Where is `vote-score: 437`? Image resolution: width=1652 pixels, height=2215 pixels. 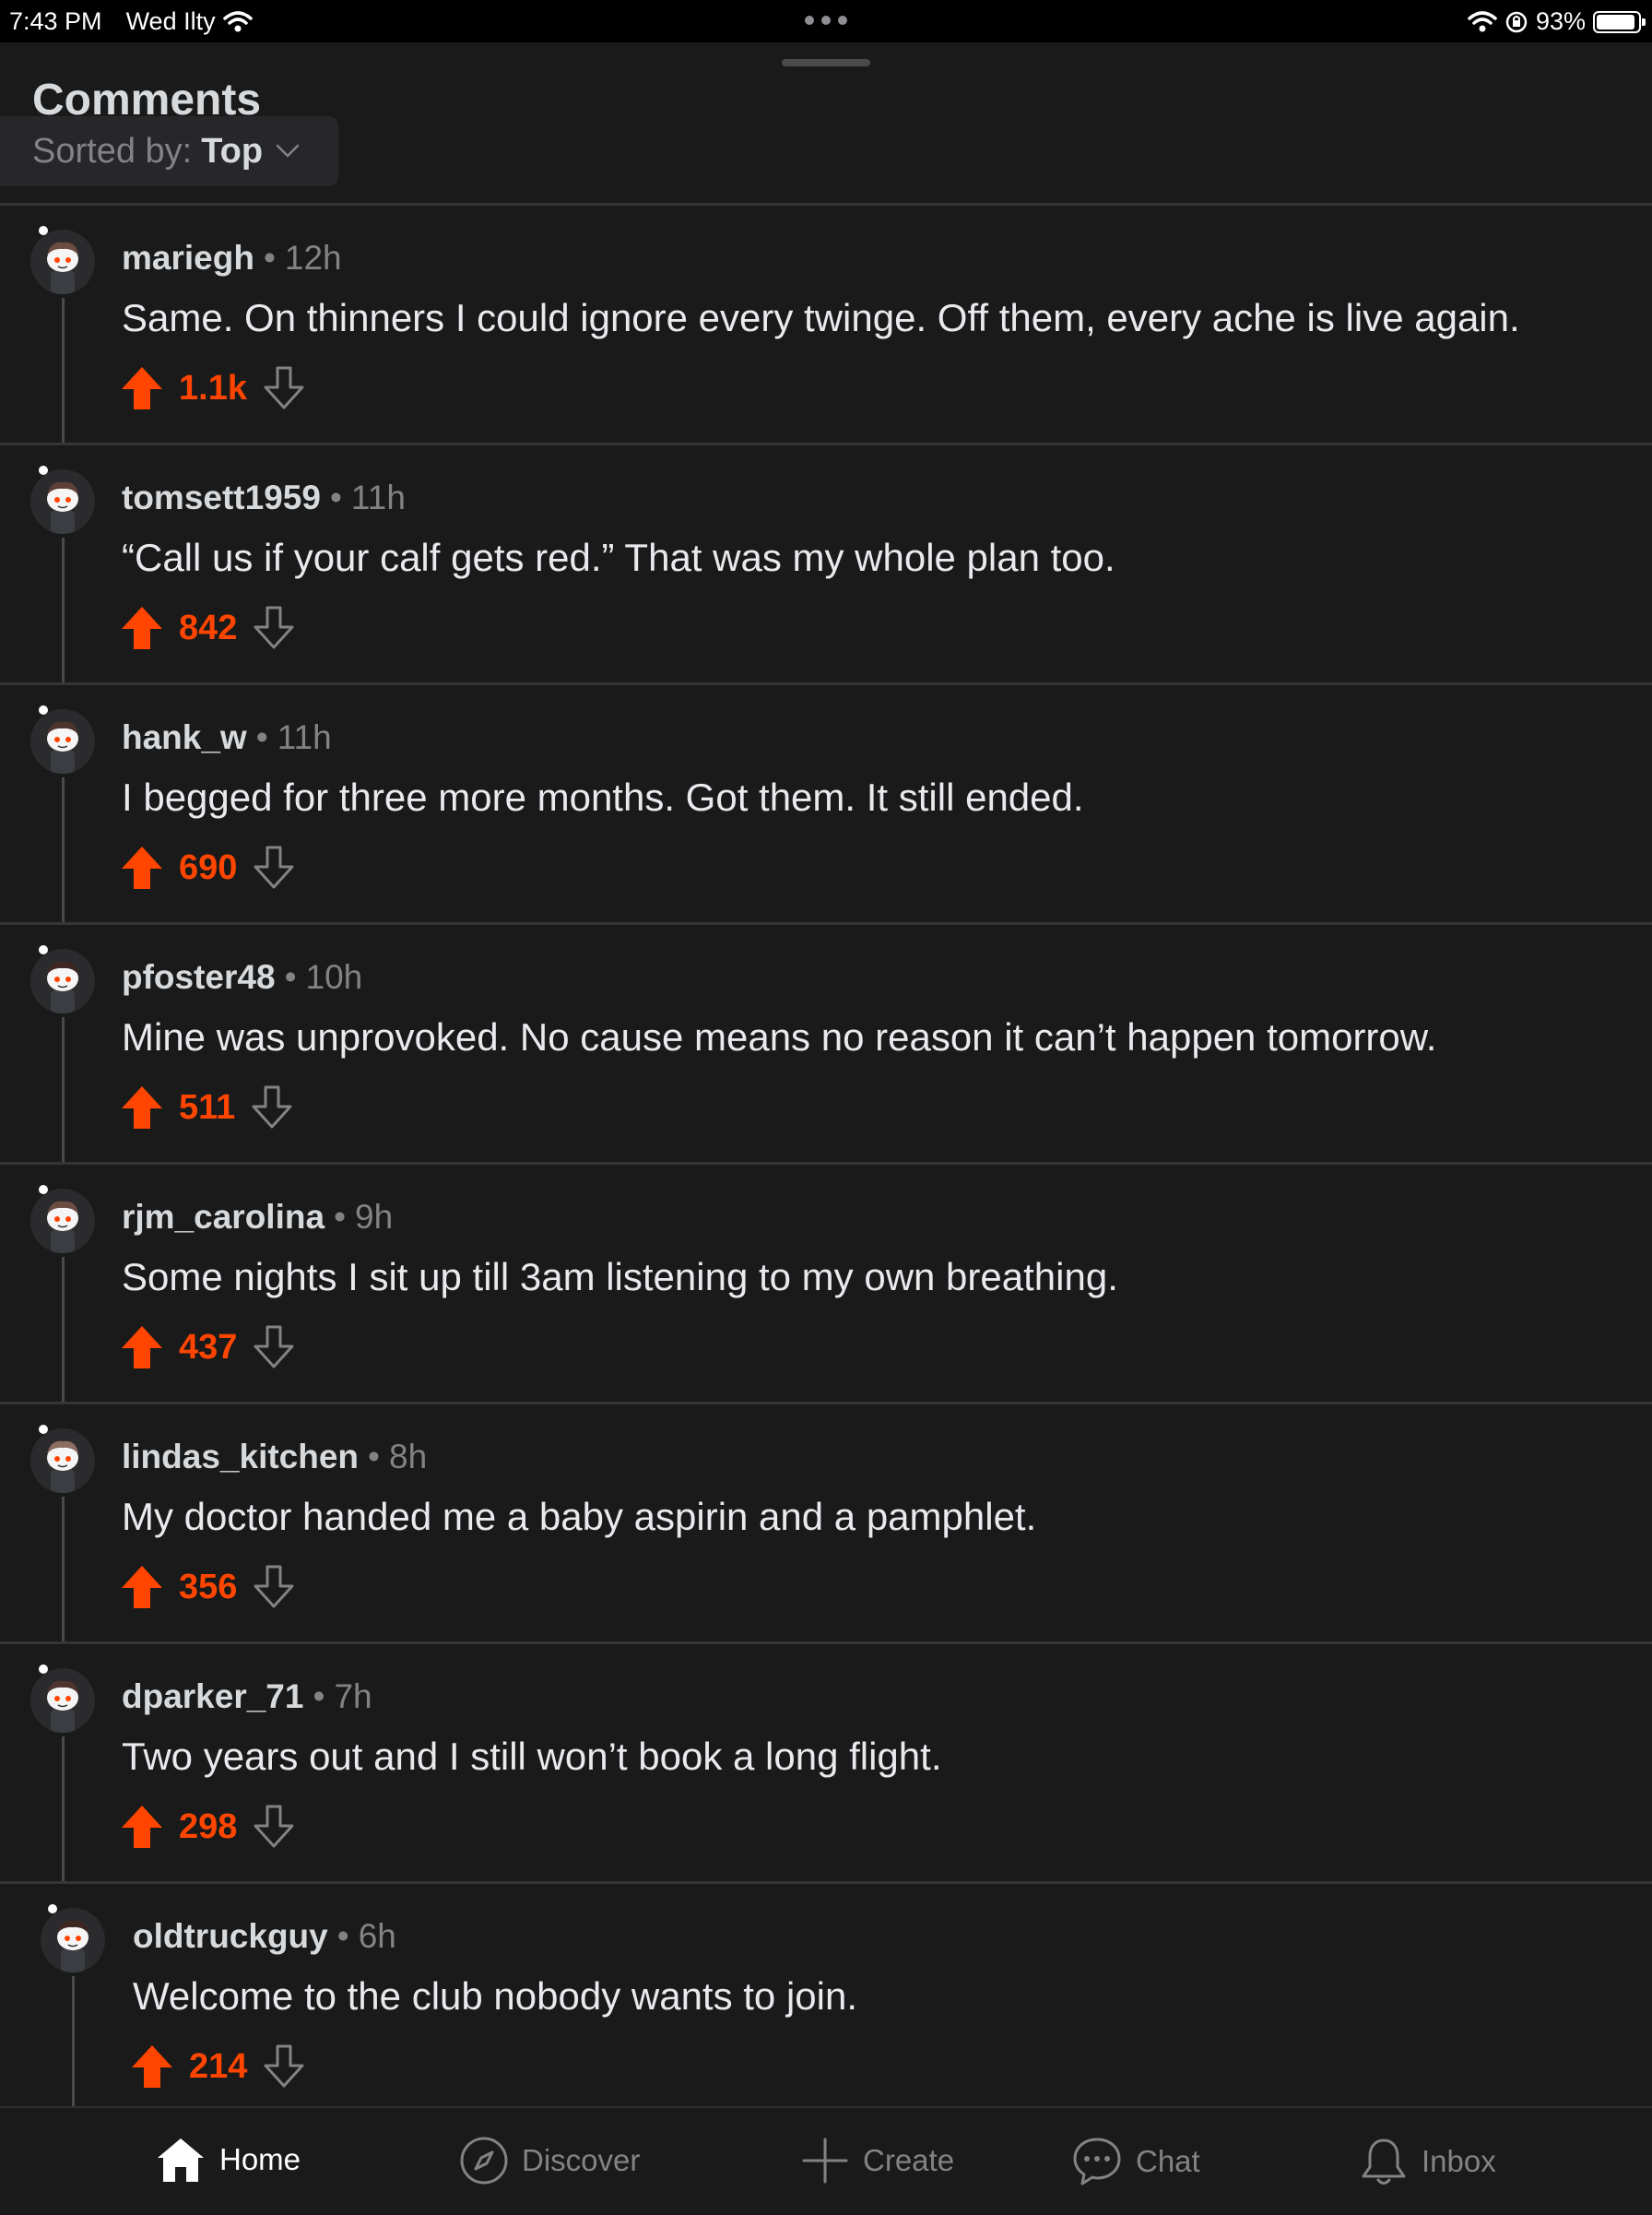
vote-score: 437 is located at coordinates (208, 1347).